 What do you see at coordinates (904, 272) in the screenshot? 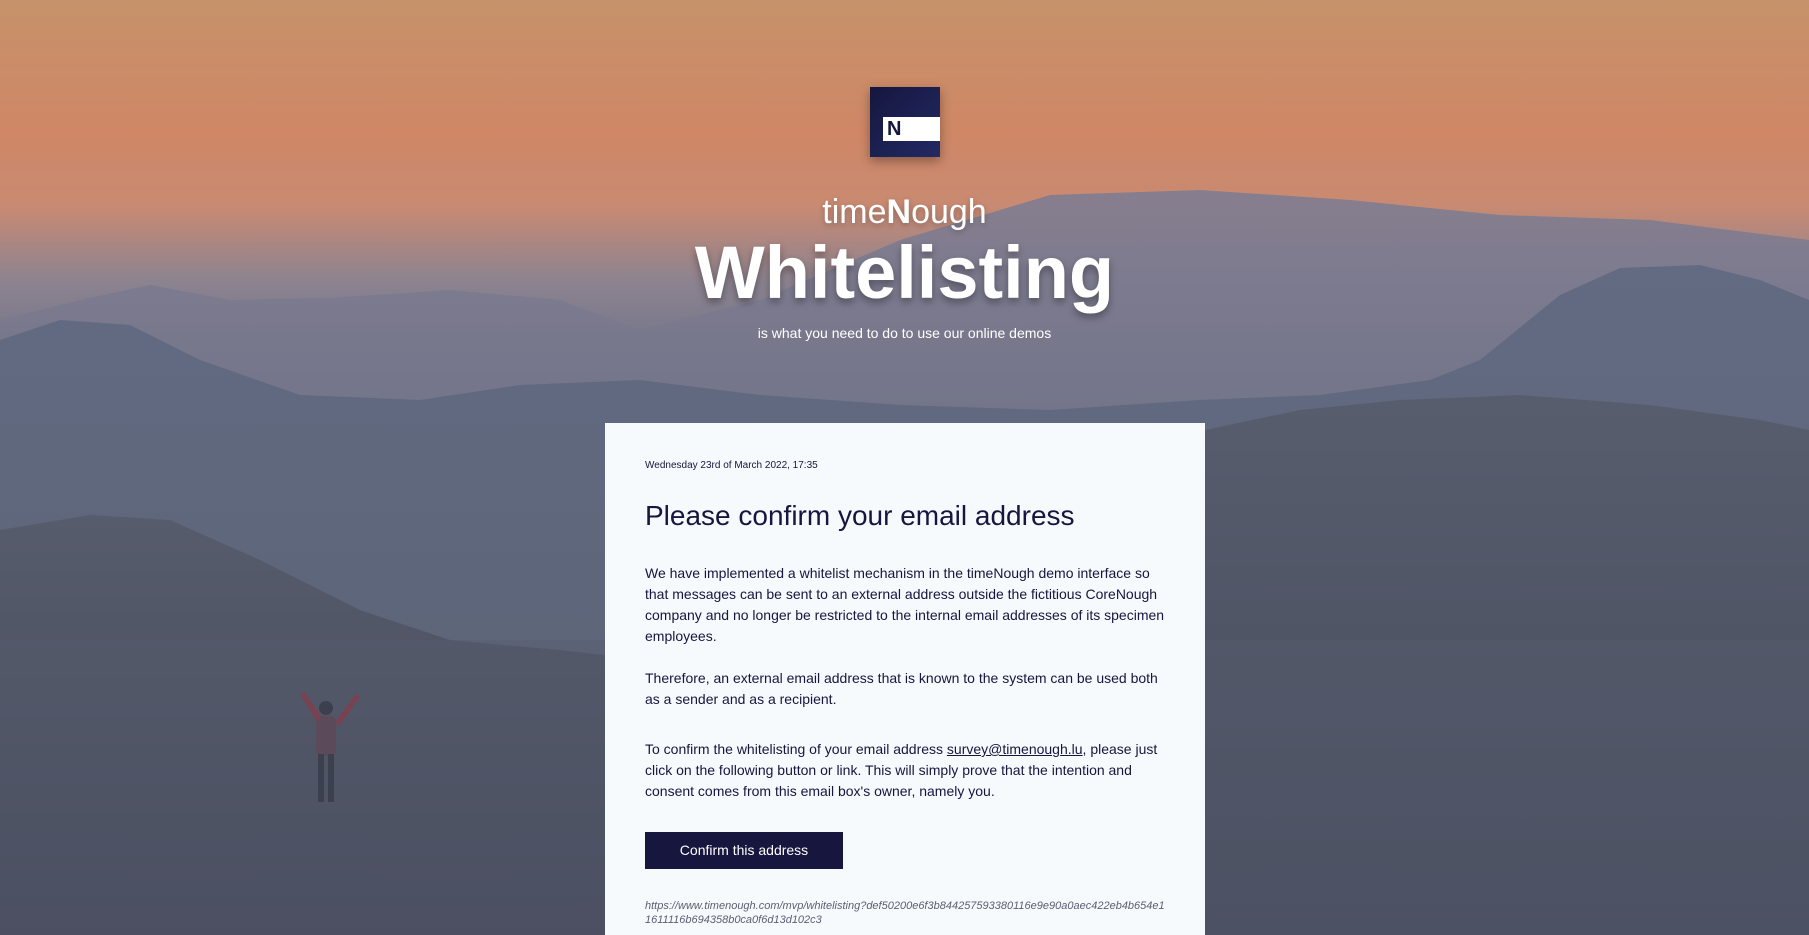
I see `page-headline: Whitelisting` at bounding box center [904, 272].